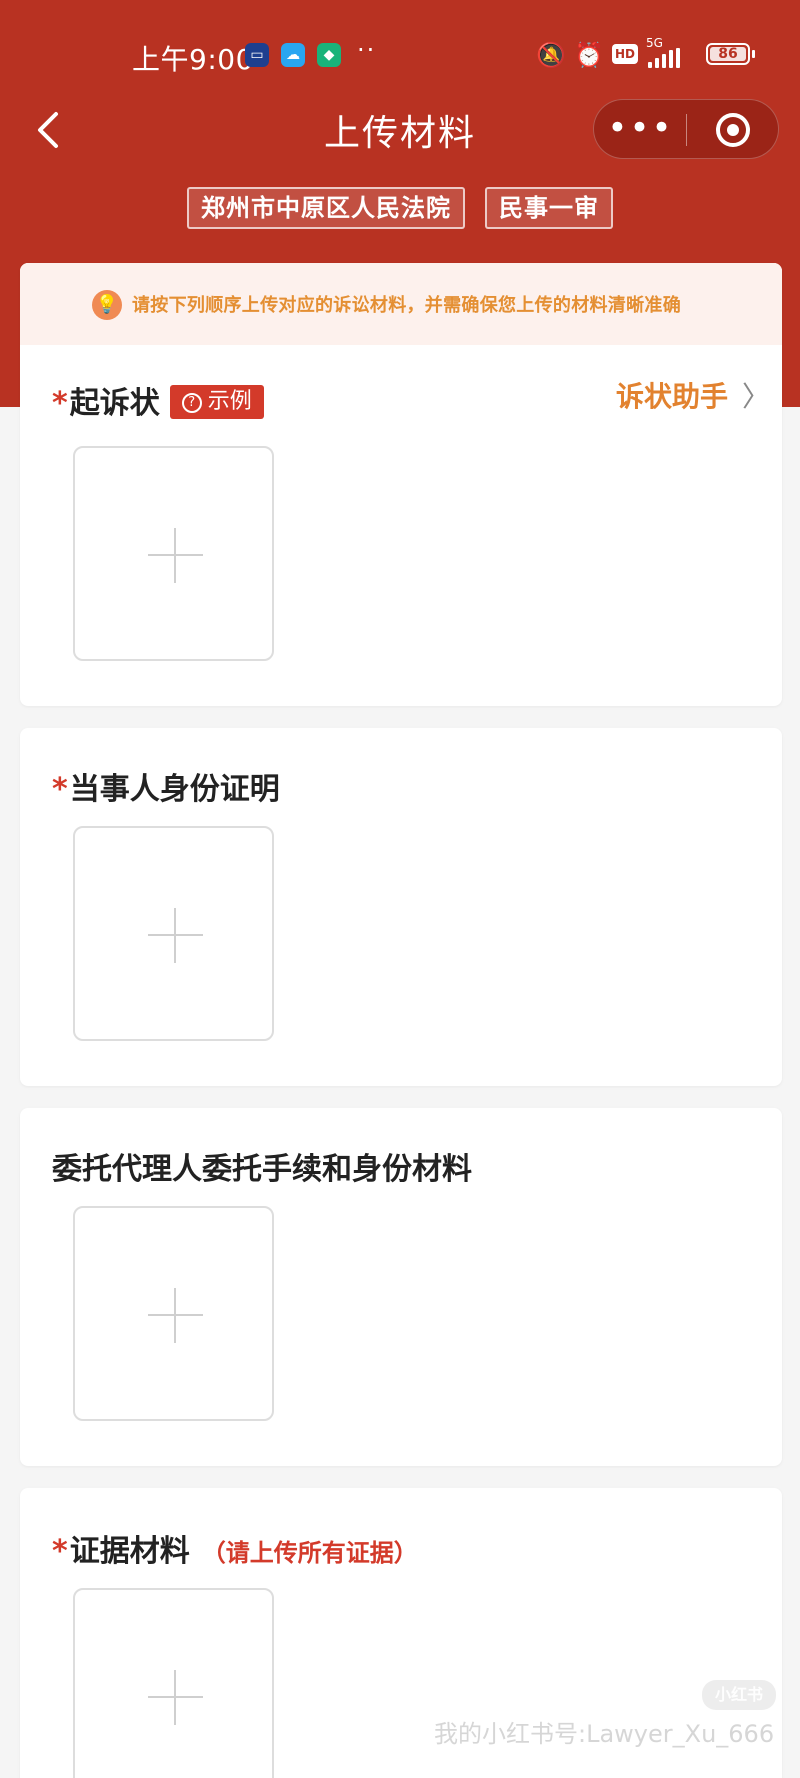  I want to click on cloud-app-icon: ☁, so click(293, 55).